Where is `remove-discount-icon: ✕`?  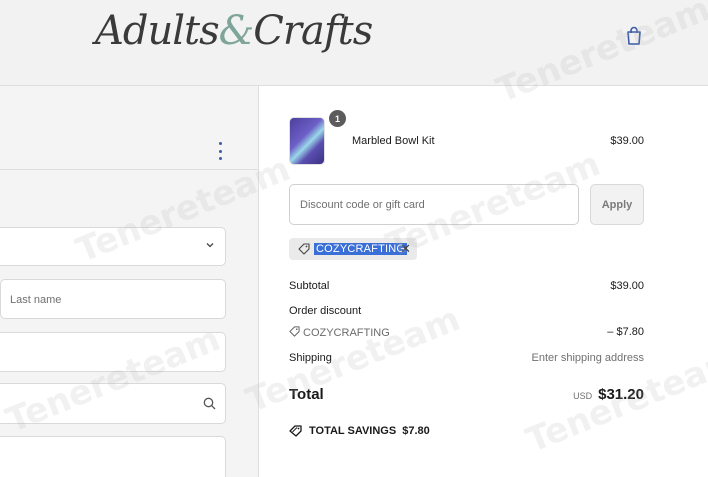 remove-discount-icon: ✕ is located at coordinates (405, 249).